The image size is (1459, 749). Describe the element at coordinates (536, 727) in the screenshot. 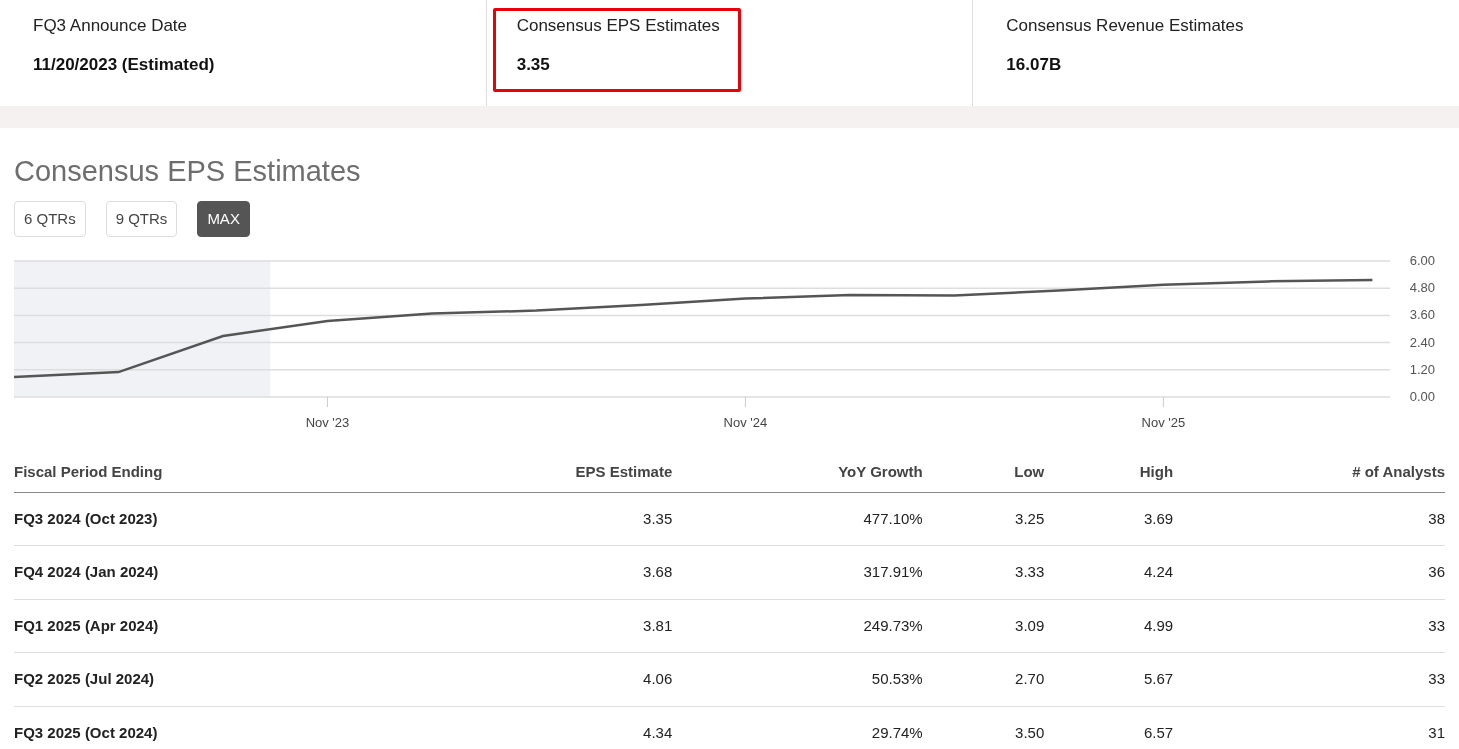

I see `table-cell: 4.34` at that location.